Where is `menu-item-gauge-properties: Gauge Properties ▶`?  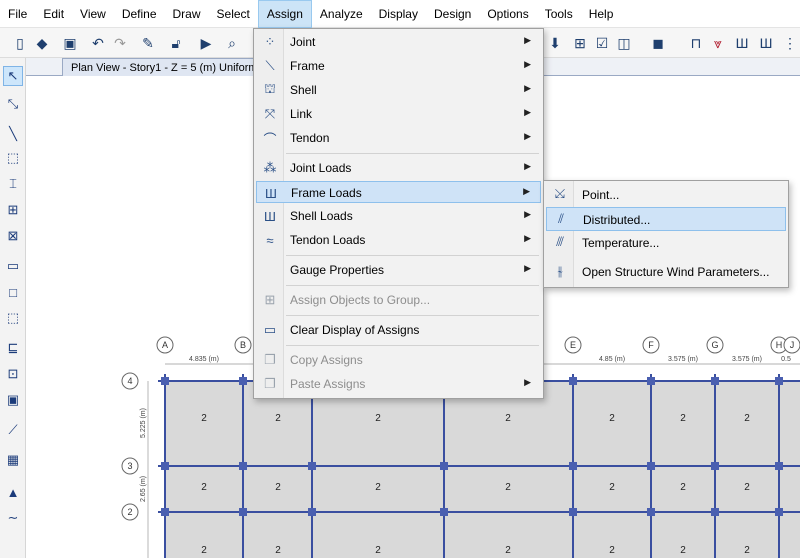
menu-item-gauge-properties: Gauge Properties ▶ is located at coordinates (398, 270).